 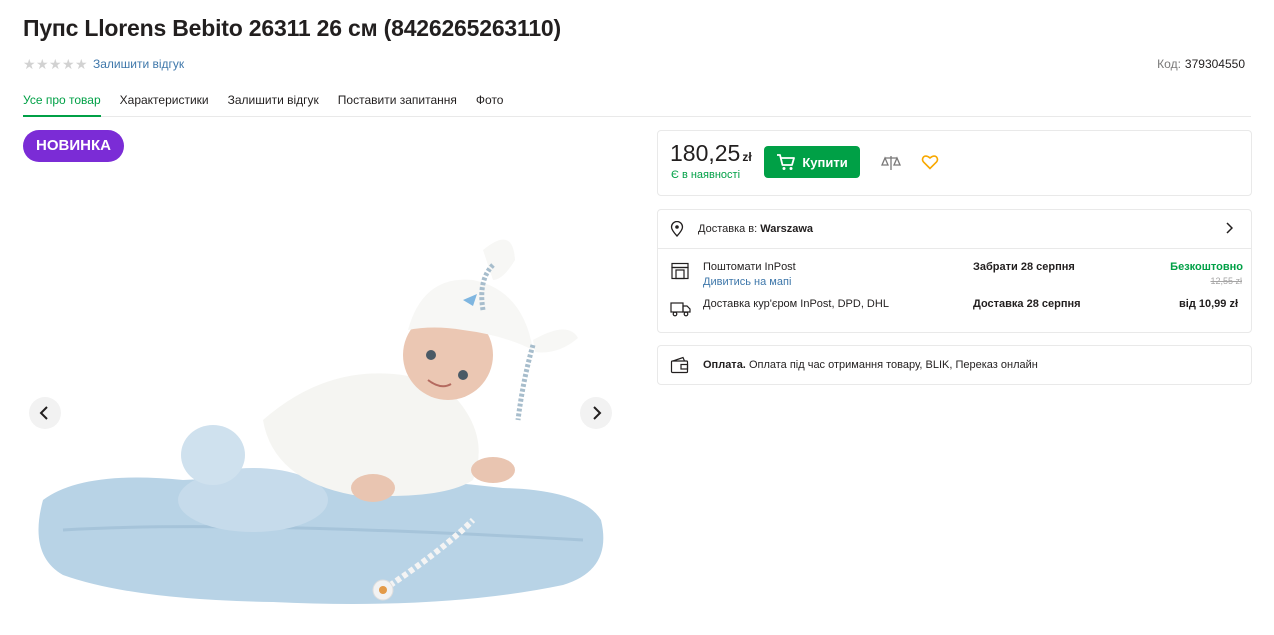 I want to click on view-on-map-link: Дивитись на мапі, so click(x=747, y=282).